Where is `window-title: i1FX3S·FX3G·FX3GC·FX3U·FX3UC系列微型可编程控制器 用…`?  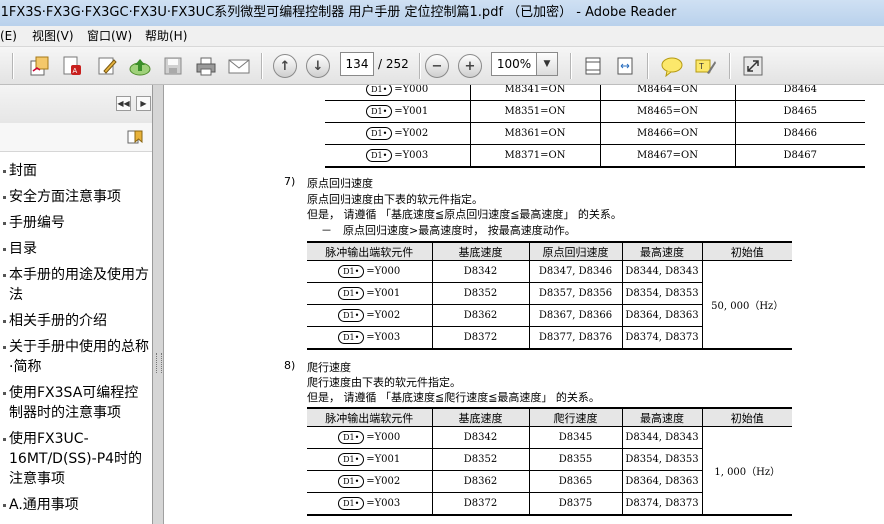
window-title: i1FX3S·FX3G·FX3GC·FX3U·FX3UC系列微型可编程控制器 用… is located at coordinates (338, 12).